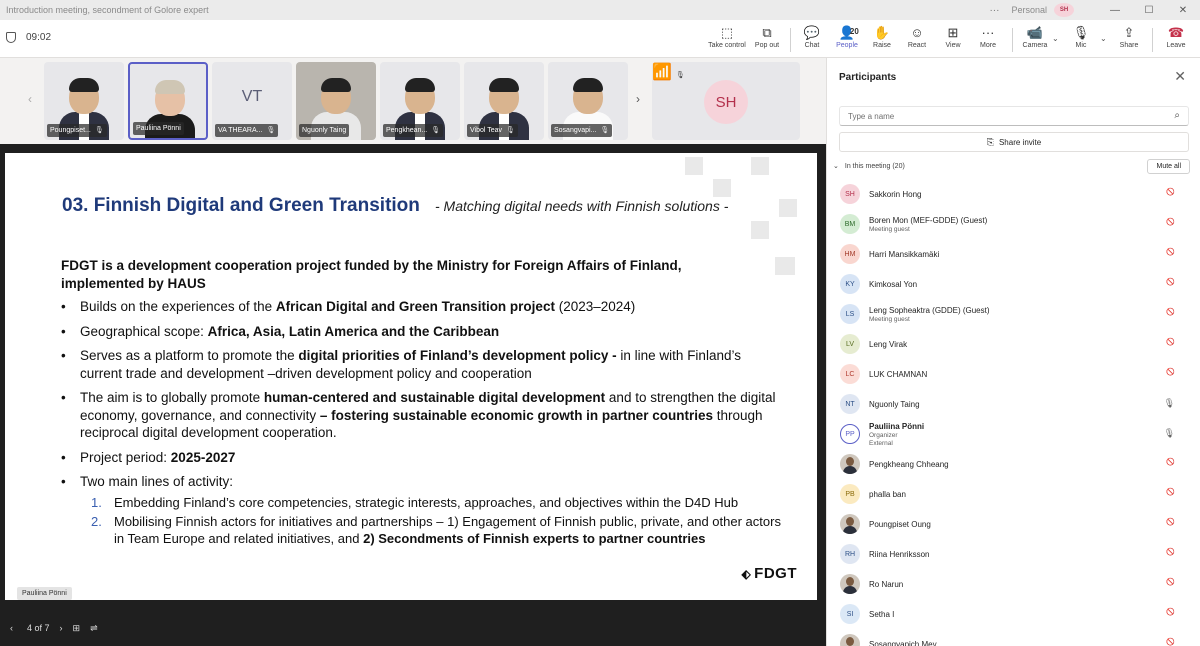 Image resolution: width=1200 pixels, height=646 pixels. I want to click on strip-prev-chevron-icon: ‹, so click(30, 99).